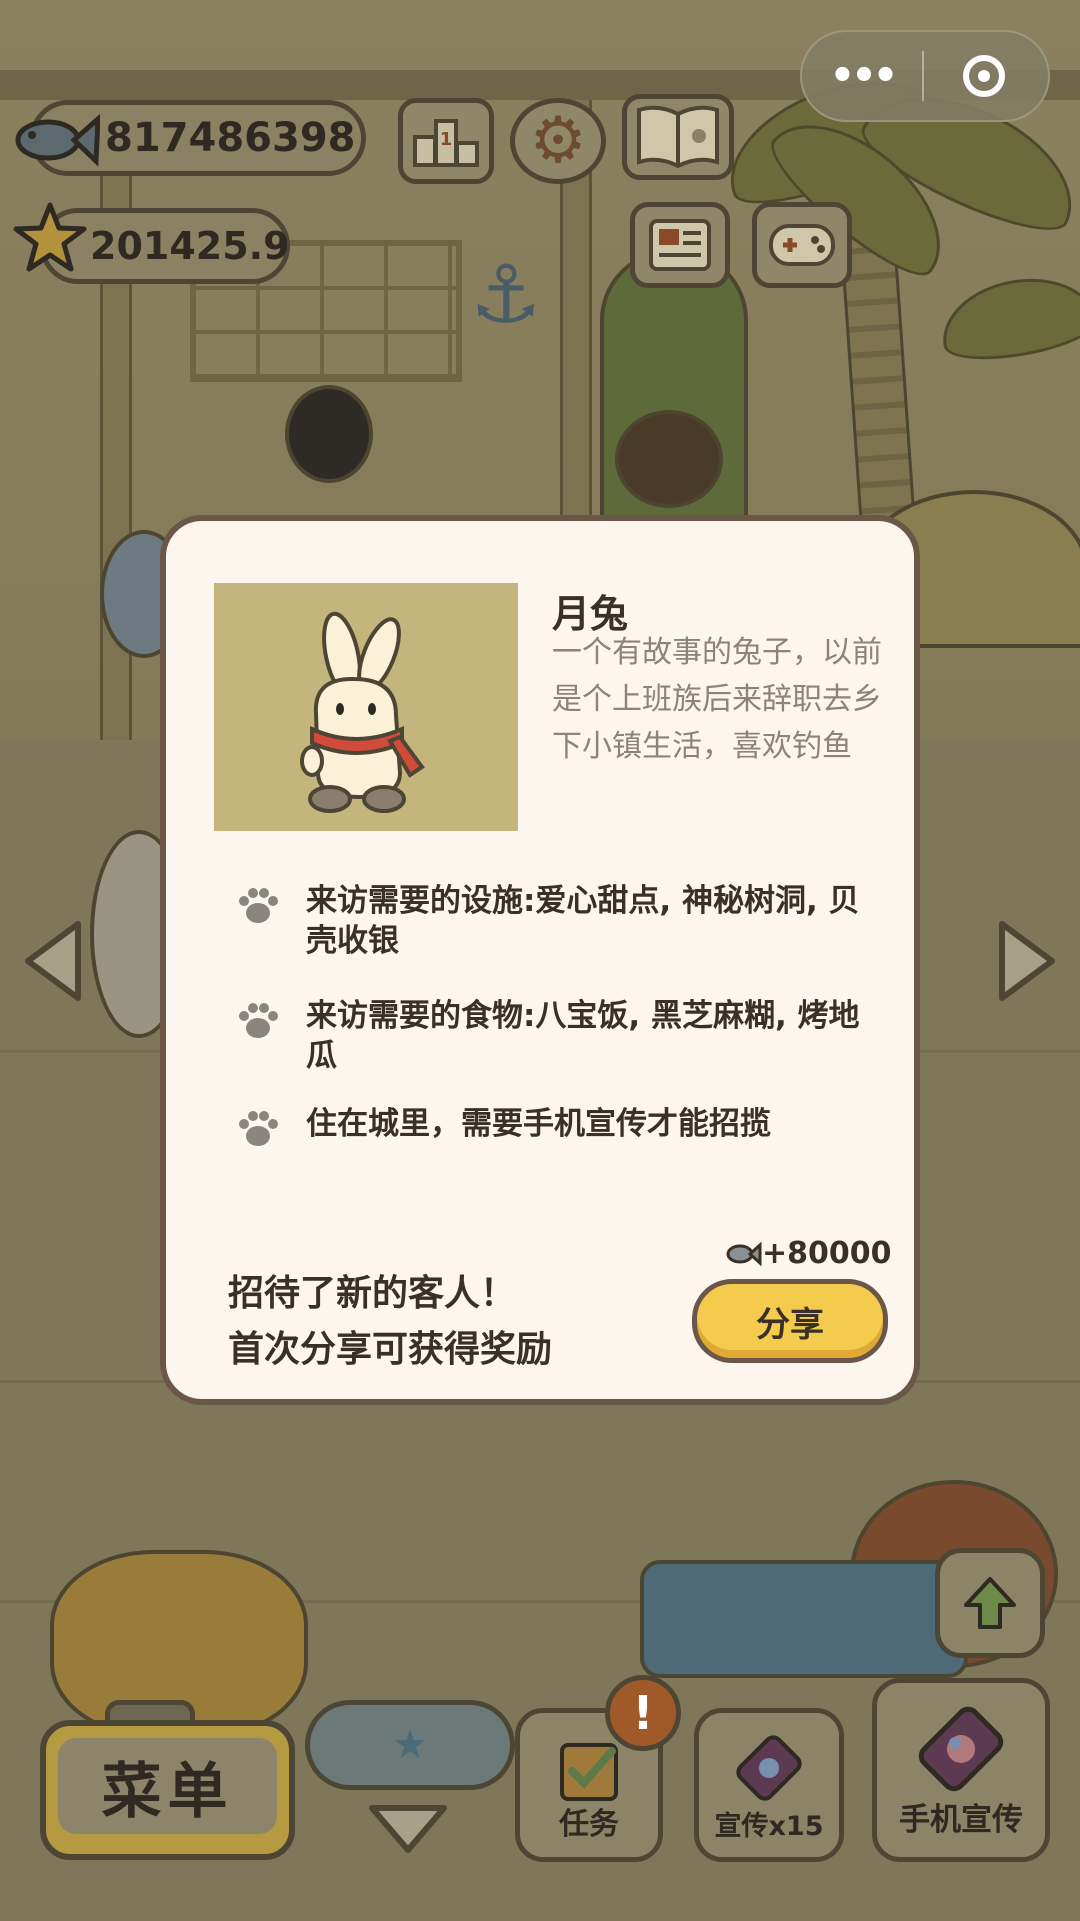 The height and width of the screenshot is (1921, 1080). I want to click on counter-table, so click(804, 1619).